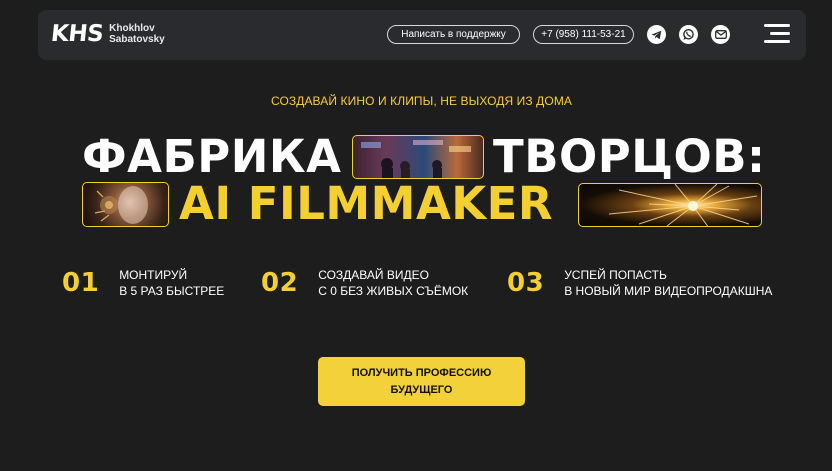  Describe the element at coordinates (171, 283) in the screenshot. I see `feature-text: МОНТИРУЙ В 5 РАЗ БЫСТРЕЕ` at that location.